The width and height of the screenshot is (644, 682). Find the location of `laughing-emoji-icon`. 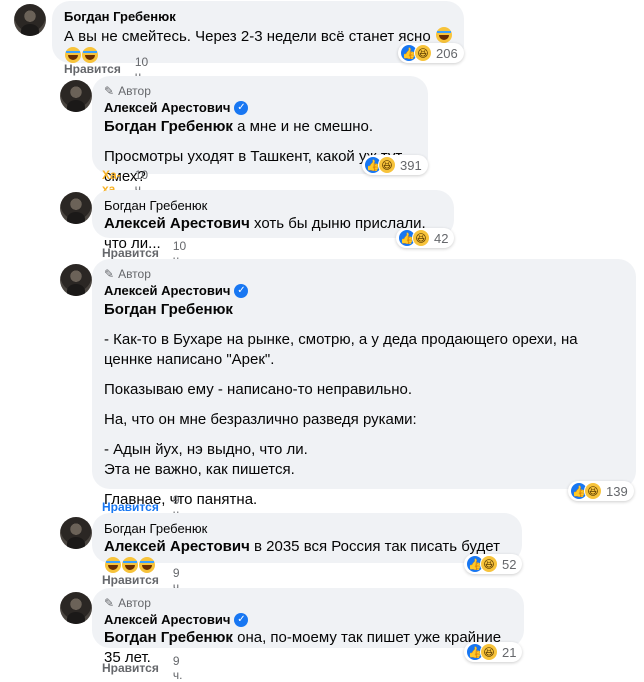

laughing-emoji-icon is located at coordinates (443, 35).